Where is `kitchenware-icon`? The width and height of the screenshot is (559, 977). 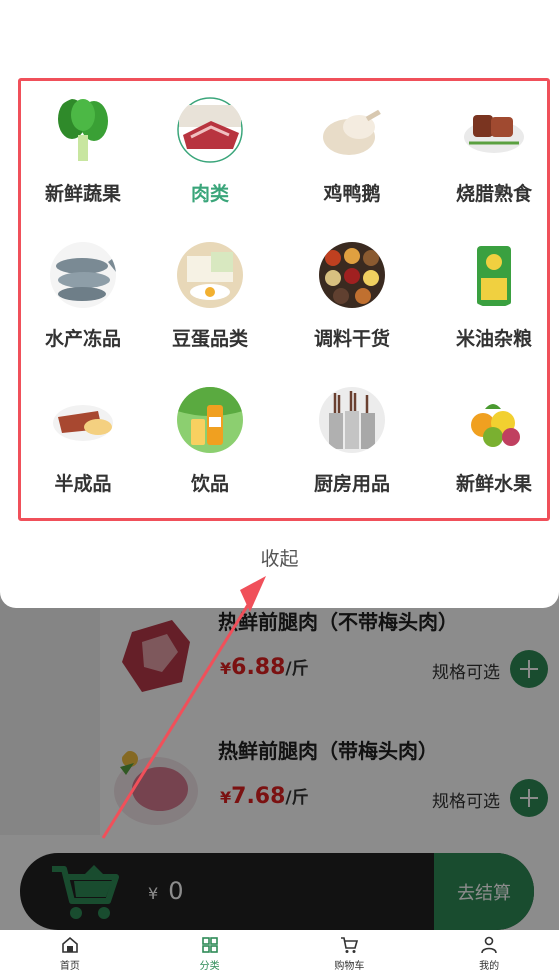
kitchenware-icon is located at coordinates (352, 420).